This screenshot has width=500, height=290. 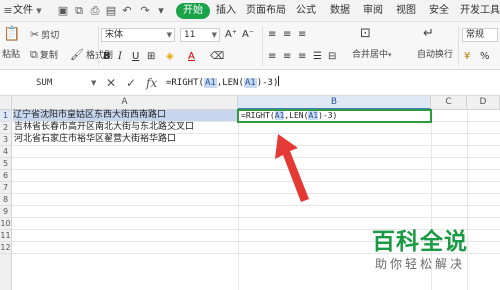 What do you see at coordinates (287, 35) in the screenshot?
I see `align-middle-icon: ≡` at bounding box center [287, 35].